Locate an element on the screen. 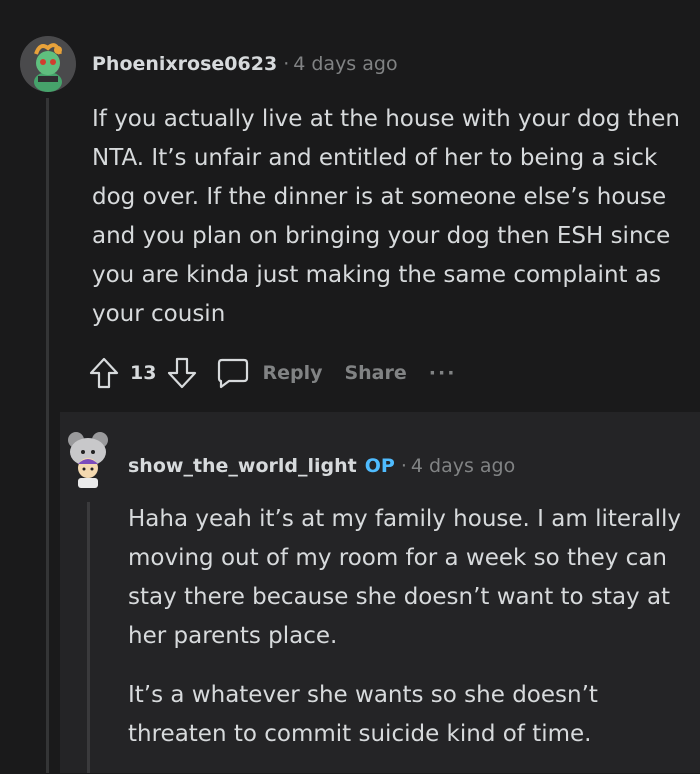  comment-timestamp: 4 days ago is located at coordinates (345, 64).